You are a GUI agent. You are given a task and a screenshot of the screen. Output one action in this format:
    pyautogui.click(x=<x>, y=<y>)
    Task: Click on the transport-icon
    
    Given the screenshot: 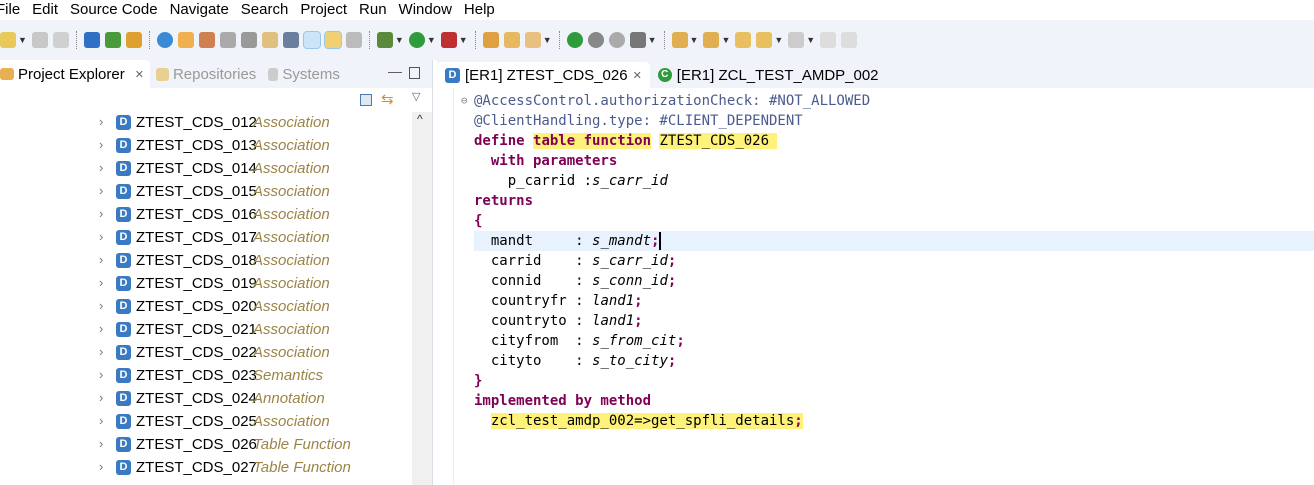 What is the action you would take?
    pyautogui.click(x=269, y=40)
    